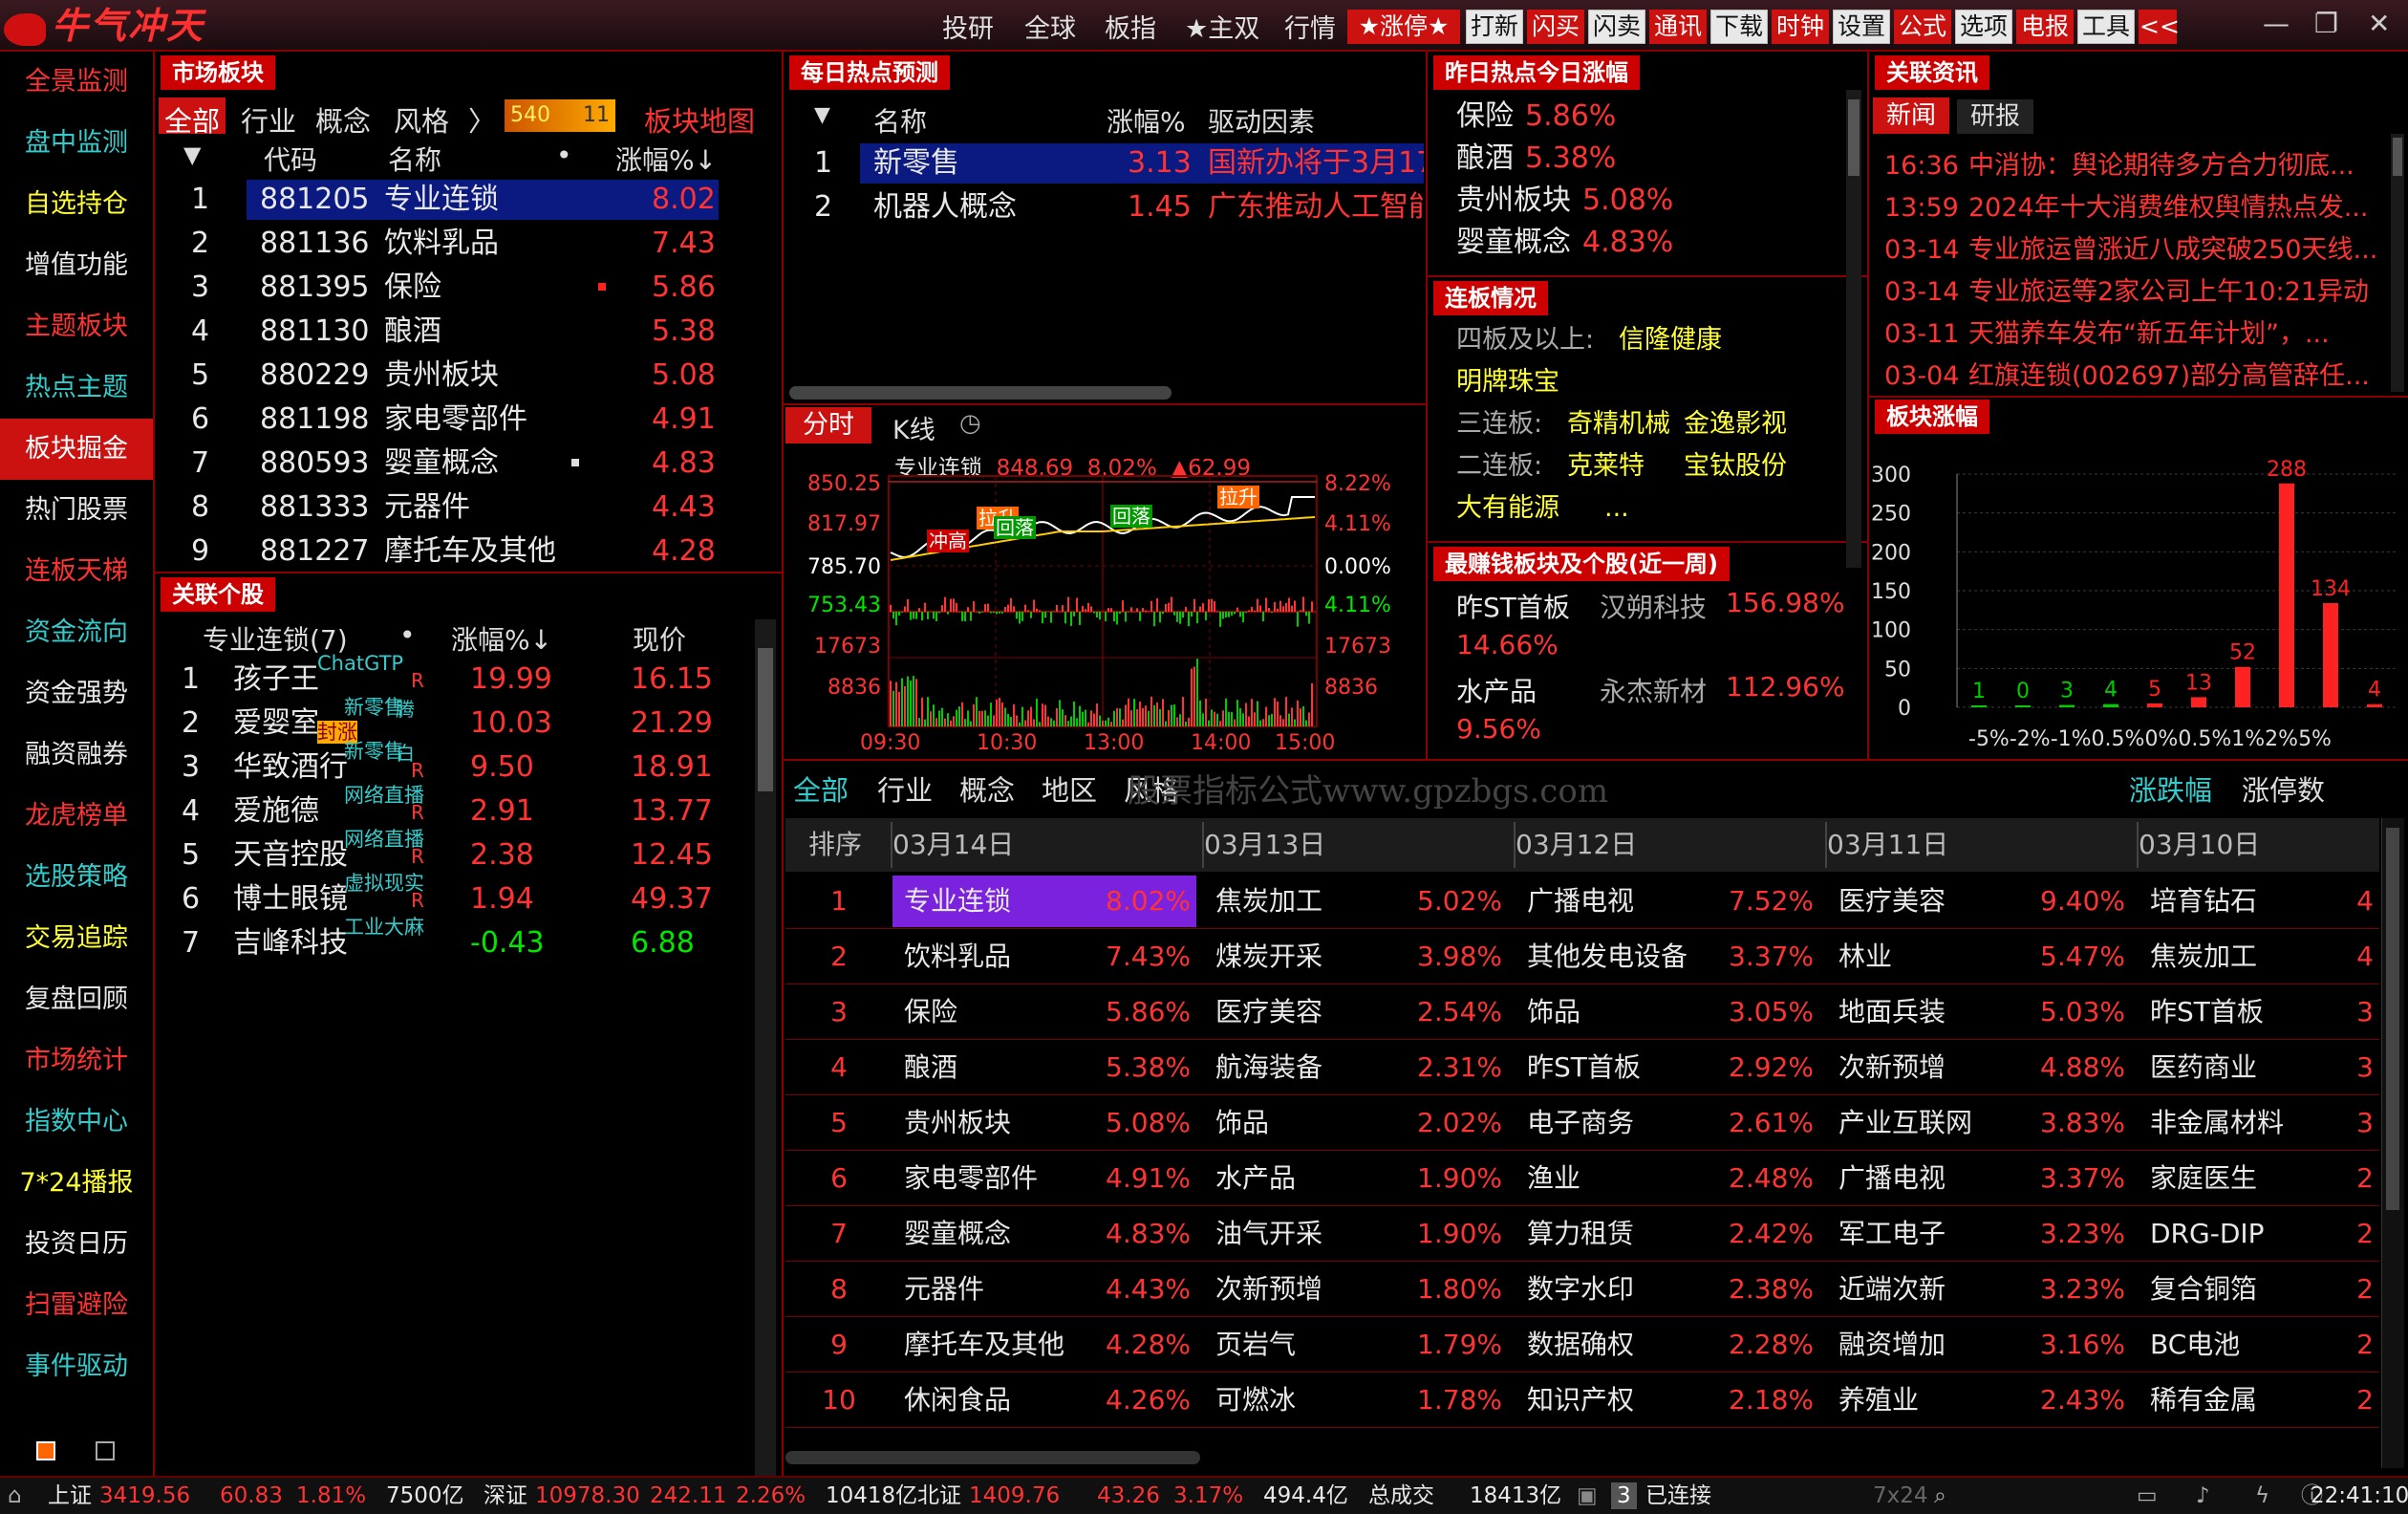 Image resolution: width=2408 pixels, height=1514 pixels. Describe the element at coordinates (1582, 1012) in the screenshot. I see `table-row: 3 保险 5.86% 医疗美容 2.54% 饰品 3.05% 地面兵装 5.03% 昨ST首板 3` at that location.